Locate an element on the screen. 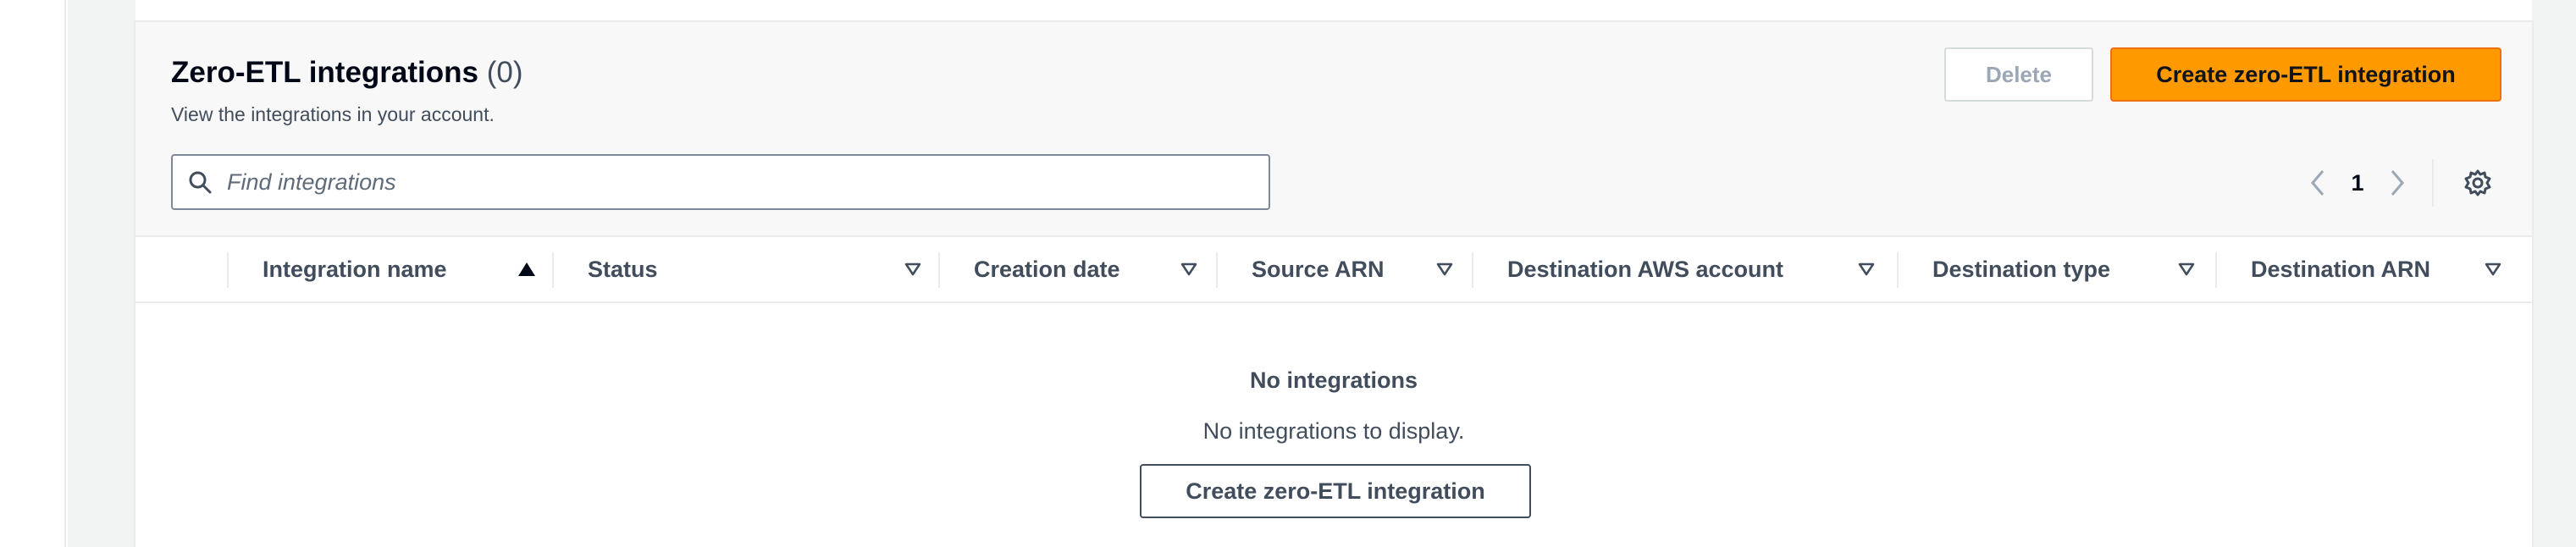  column-header-label: Destination AWS account is located at coordinates (1645, 269).